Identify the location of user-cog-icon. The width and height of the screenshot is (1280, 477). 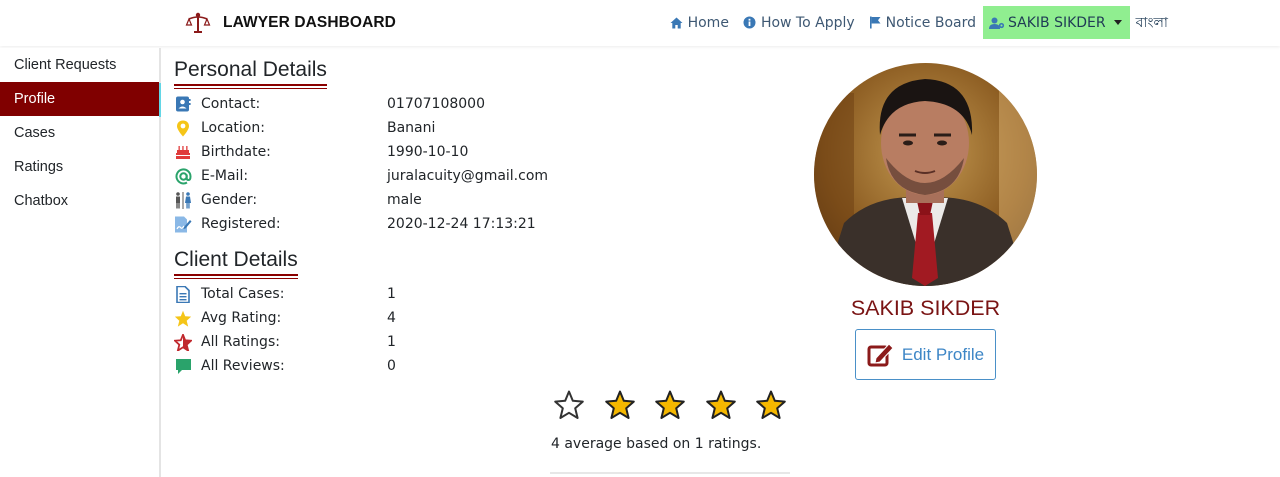
(996, 23).